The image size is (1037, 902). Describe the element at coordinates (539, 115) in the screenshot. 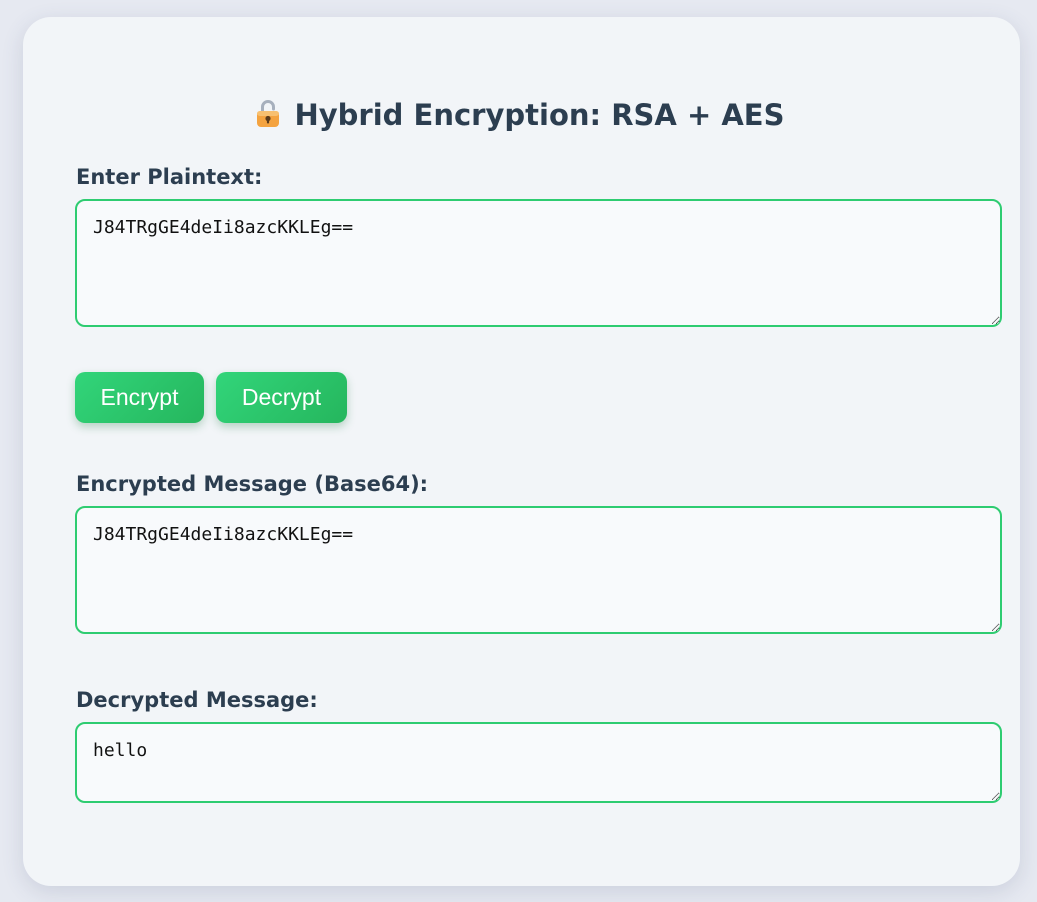

I see `page-title: Hybrid Encryption: RSA + AES` at that location.